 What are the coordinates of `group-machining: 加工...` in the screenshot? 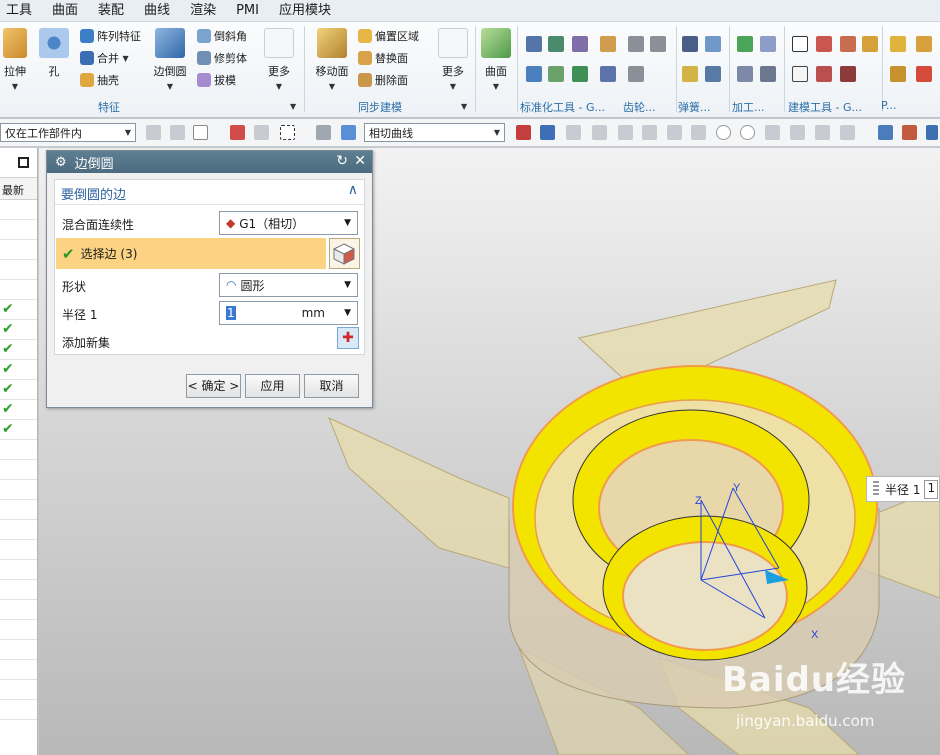 It's located at (748, 107).